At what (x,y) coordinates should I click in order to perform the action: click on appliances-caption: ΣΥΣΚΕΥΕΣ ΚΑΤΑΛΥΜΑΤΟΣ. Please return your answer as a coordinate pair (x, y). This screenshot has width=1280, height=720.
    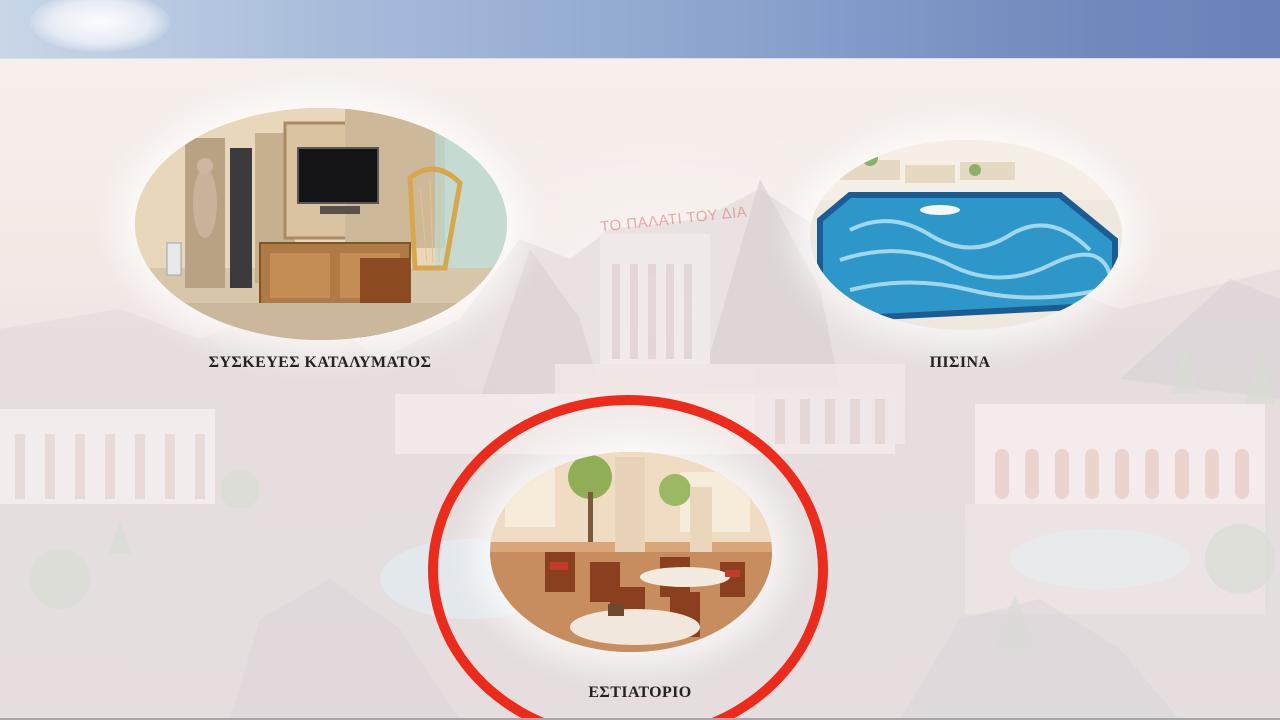
    Looking at the image, I should click on (320, 363).